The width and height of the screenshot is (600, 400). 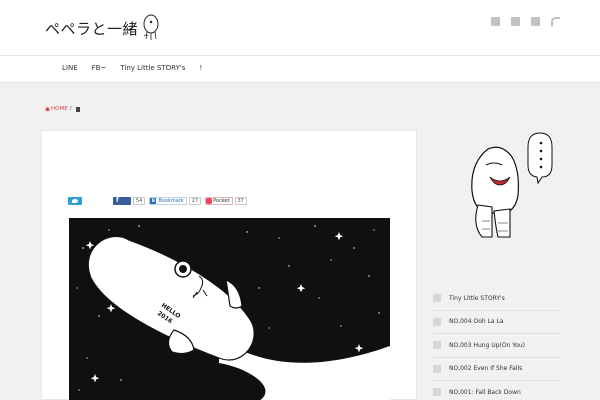 I want to click on twitter-icon, so click(x=515, y=21).